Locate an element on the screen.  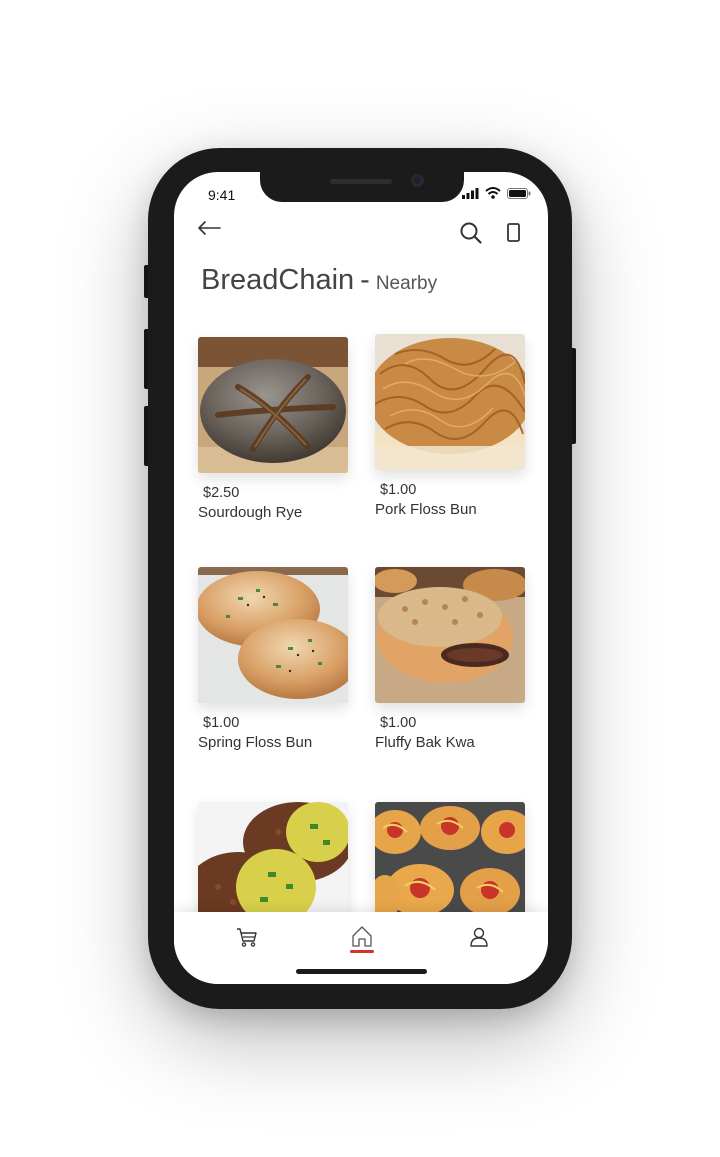
product-name: Spring Floss Bun is located at coordinates (255, 742).